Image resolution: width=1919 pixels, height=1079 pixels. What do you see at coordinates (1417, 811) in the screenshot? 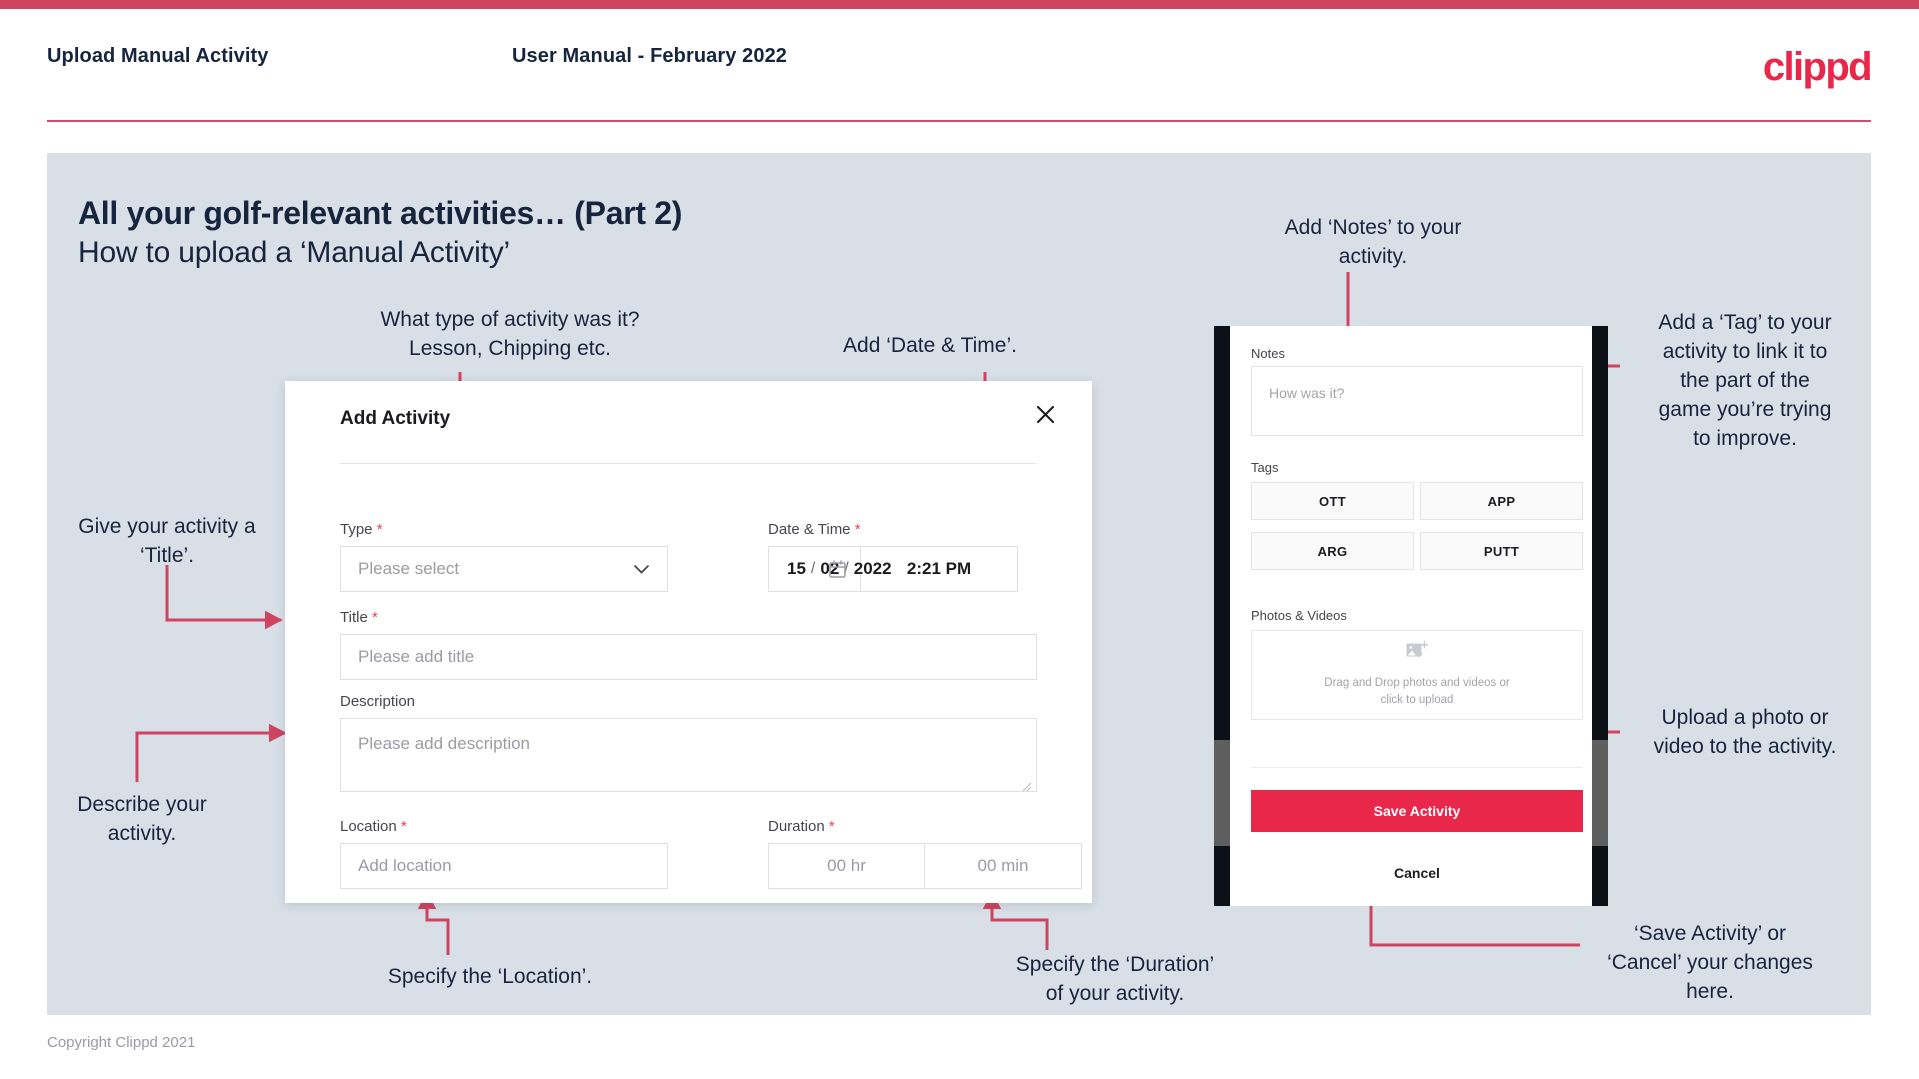
I see `save-activity-button: Save Activity` at bounding box center [1417, 811].